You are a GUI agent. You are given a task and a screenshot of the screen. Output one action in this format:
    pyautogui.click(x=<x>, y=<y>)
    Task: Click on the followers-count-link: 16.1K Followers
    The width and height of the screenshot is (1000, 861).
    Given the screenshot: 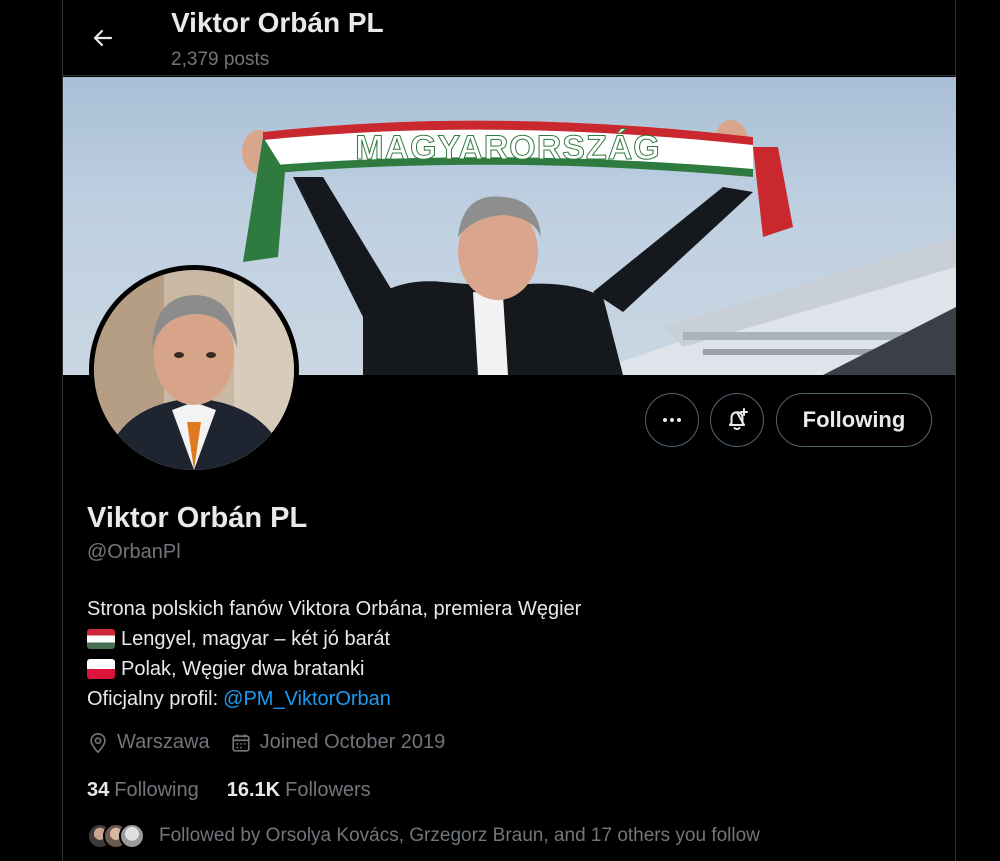 What is the action you would take?
    pyautogui.click(x=299, y=790)
    